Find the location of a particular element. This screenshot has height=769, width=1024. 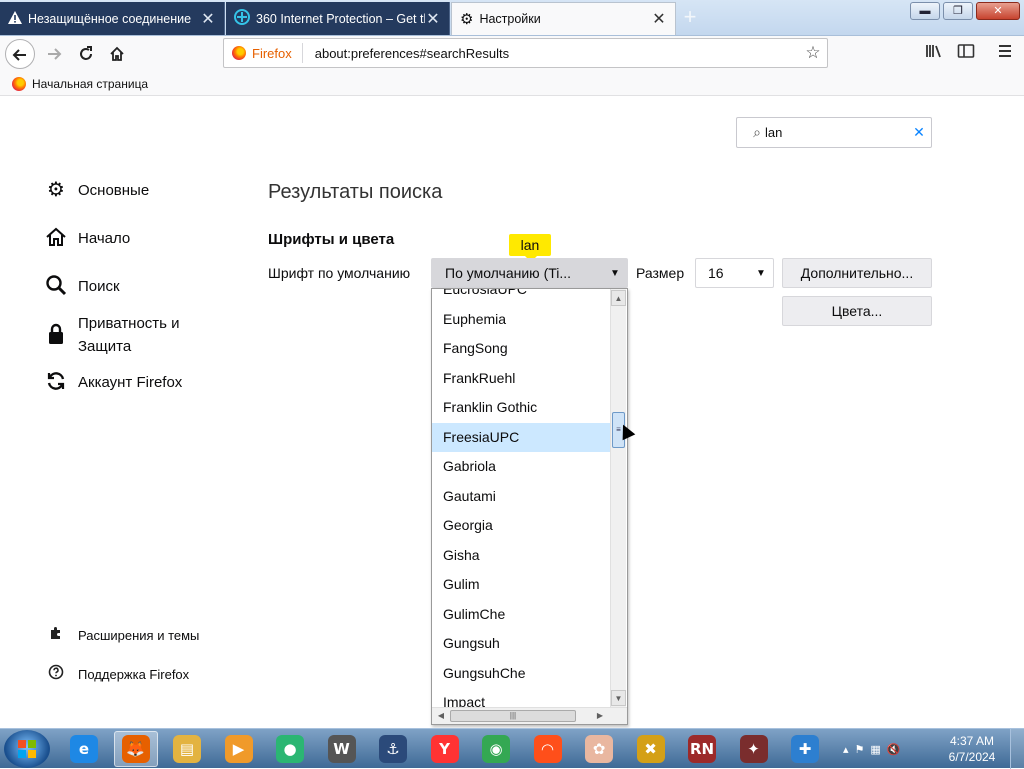

ie-icon: e is located at coordinates (84, 749).